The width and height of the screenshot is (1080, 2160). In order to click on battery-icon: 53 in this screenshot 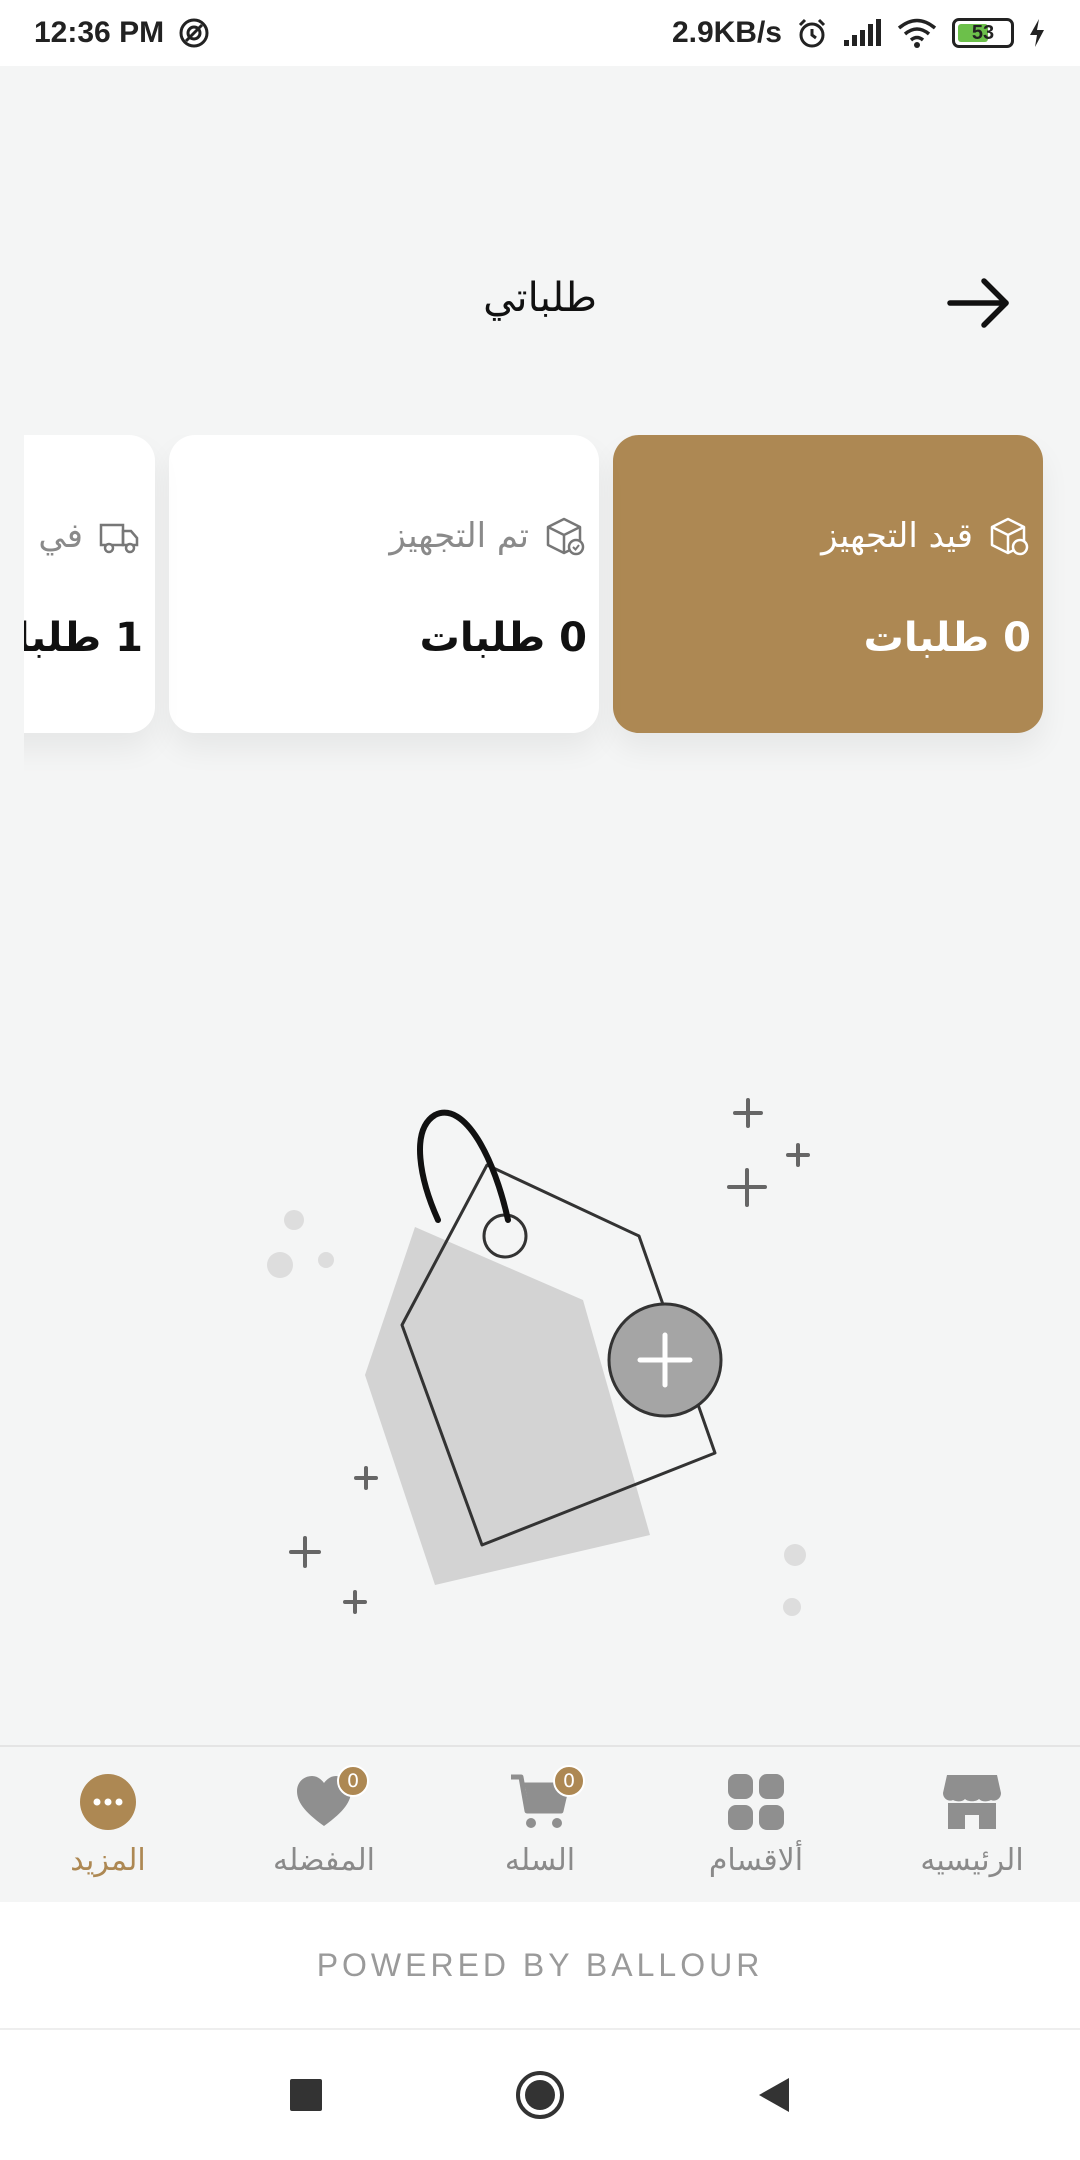, I will do `click(983, 33)`.